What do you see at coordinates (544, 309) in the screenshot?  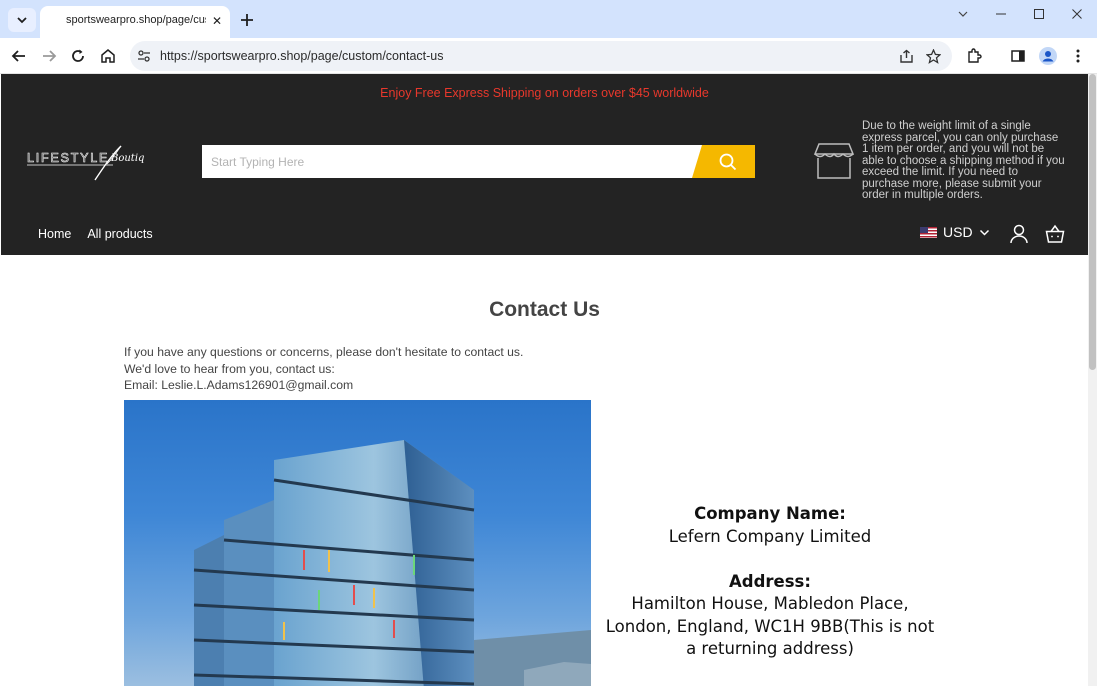 I see `page-title: Contact Us` at bounding box center [544, 309].